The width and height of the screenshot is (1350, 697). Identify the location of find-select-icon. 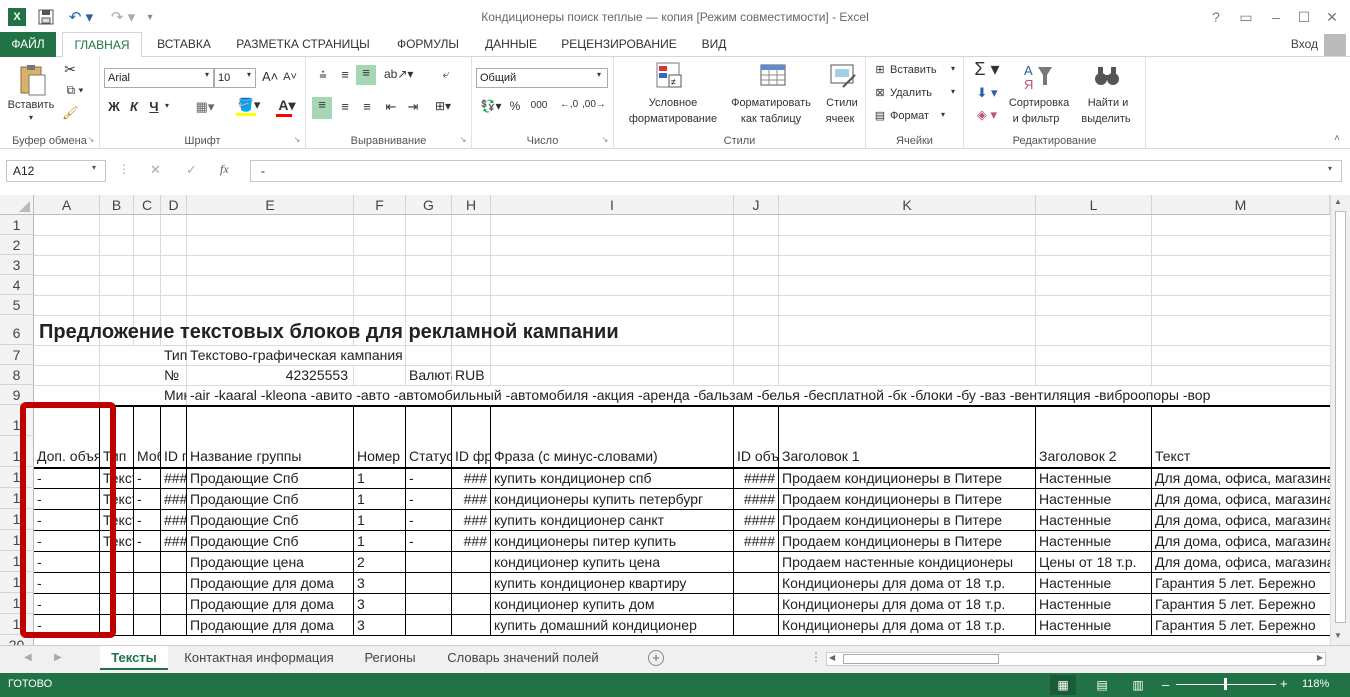
(1107, 76).